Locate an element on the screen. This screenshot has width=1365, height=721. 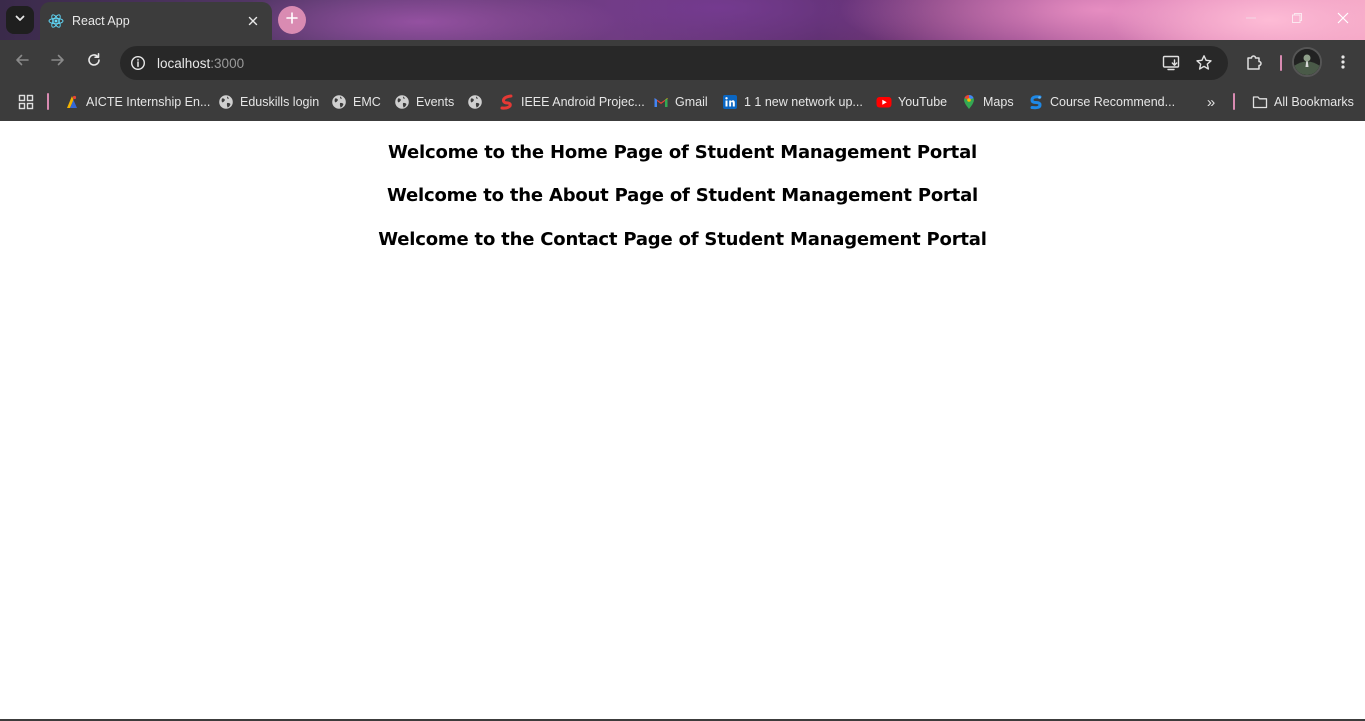
bookmark-label: Eduskills login is located at coordinates (280, 102).